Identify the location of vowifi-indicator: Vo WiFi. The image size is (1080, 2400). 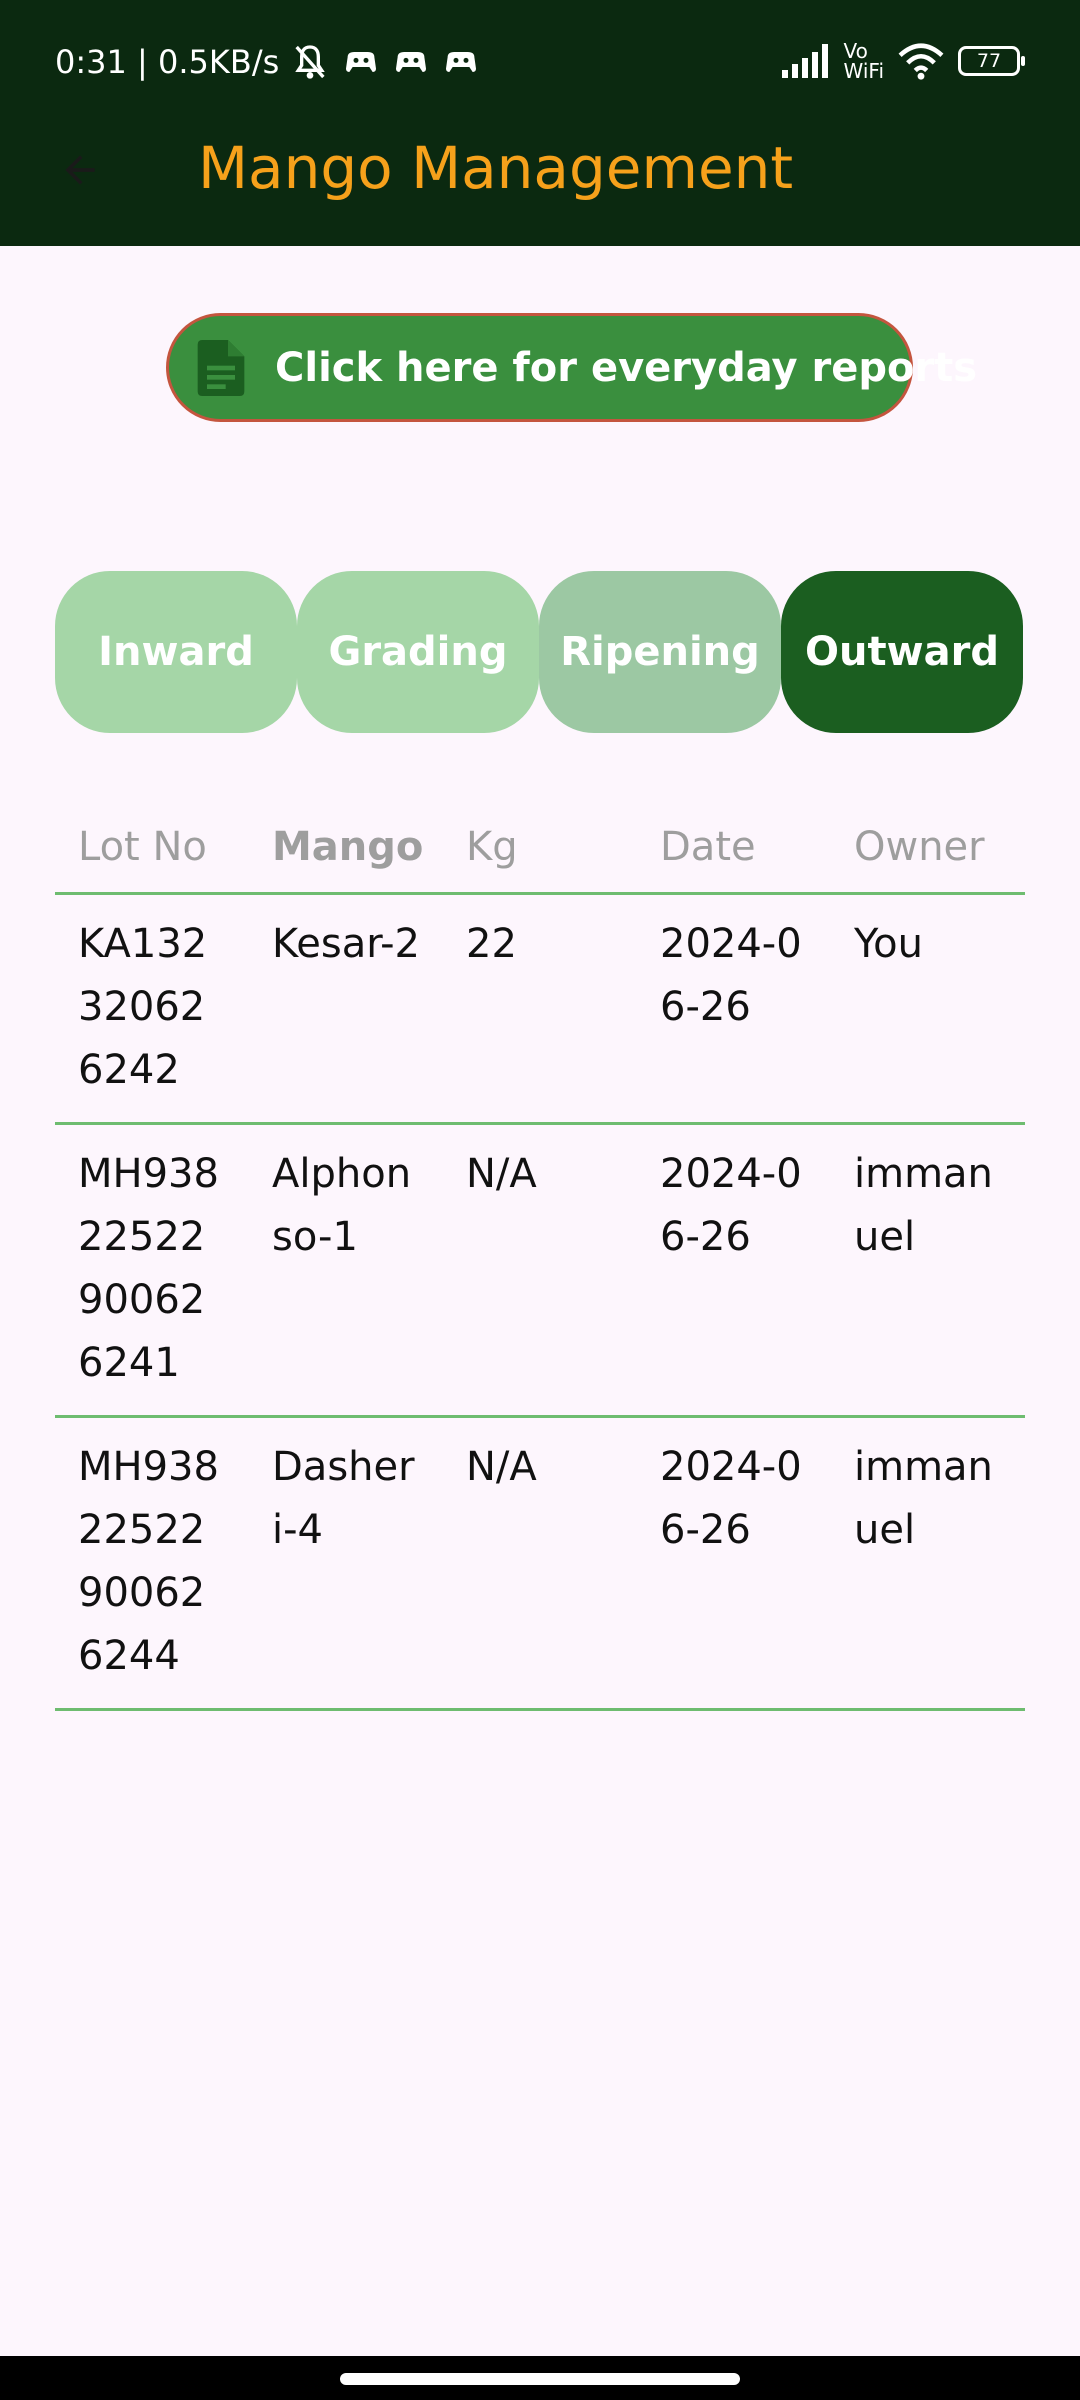
(864, 61).